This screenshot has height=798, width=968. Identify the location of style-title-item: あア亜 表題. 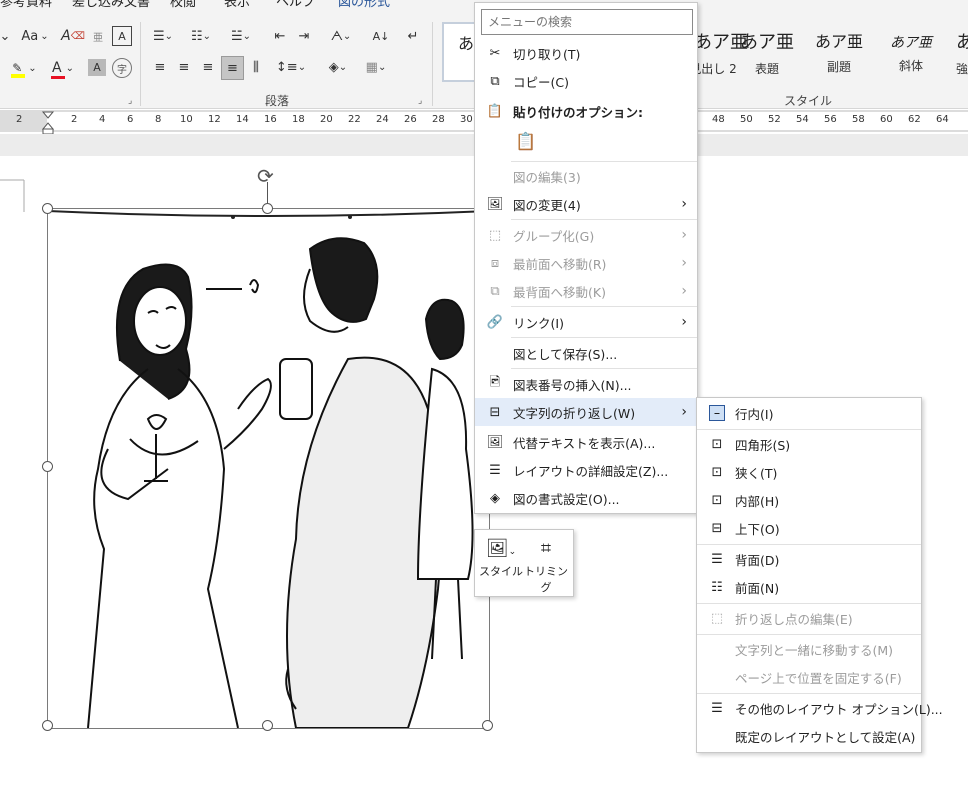
(767, 47).